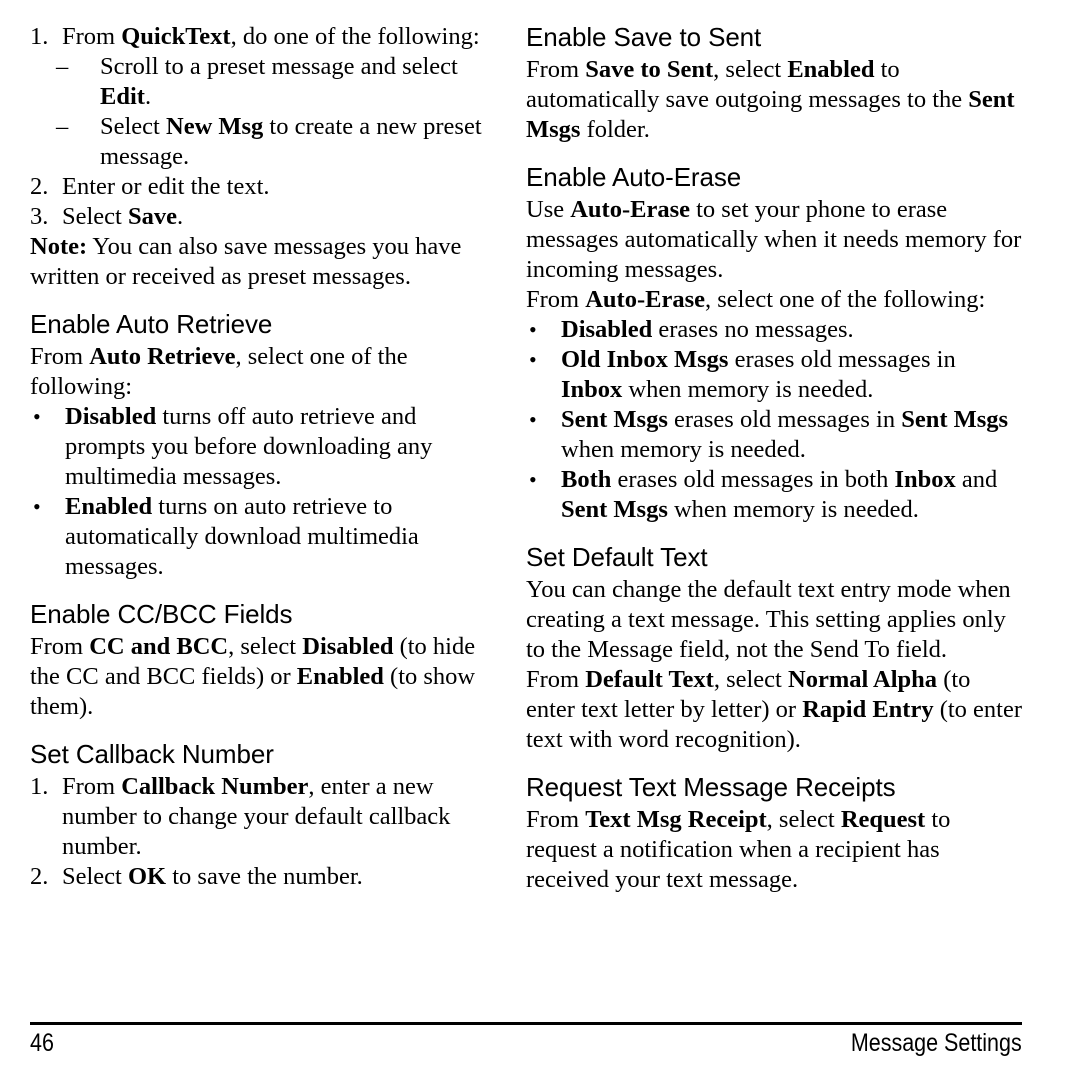 The image size is (1080, 1080). What do you see at coordinates (784, 419) in the screenshot?
I see `text-run: erases old messages in` at bounding box center [784, 419].